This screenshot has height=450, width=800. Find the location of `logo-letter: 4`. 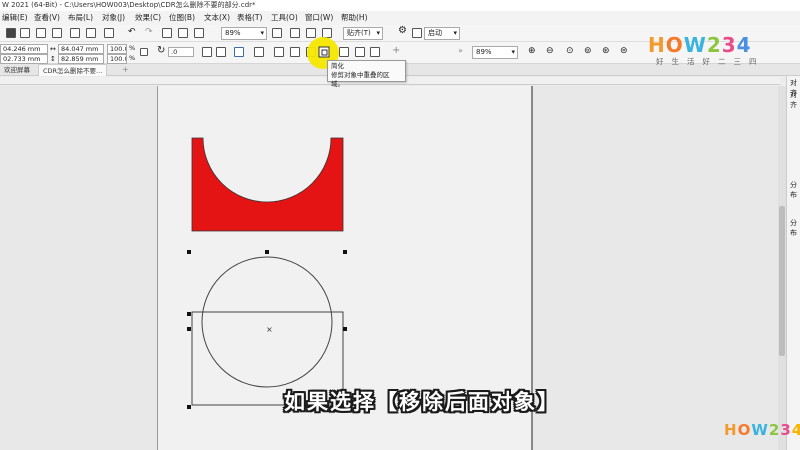

logo-letter: 4 is located at coordinates (744, 45).